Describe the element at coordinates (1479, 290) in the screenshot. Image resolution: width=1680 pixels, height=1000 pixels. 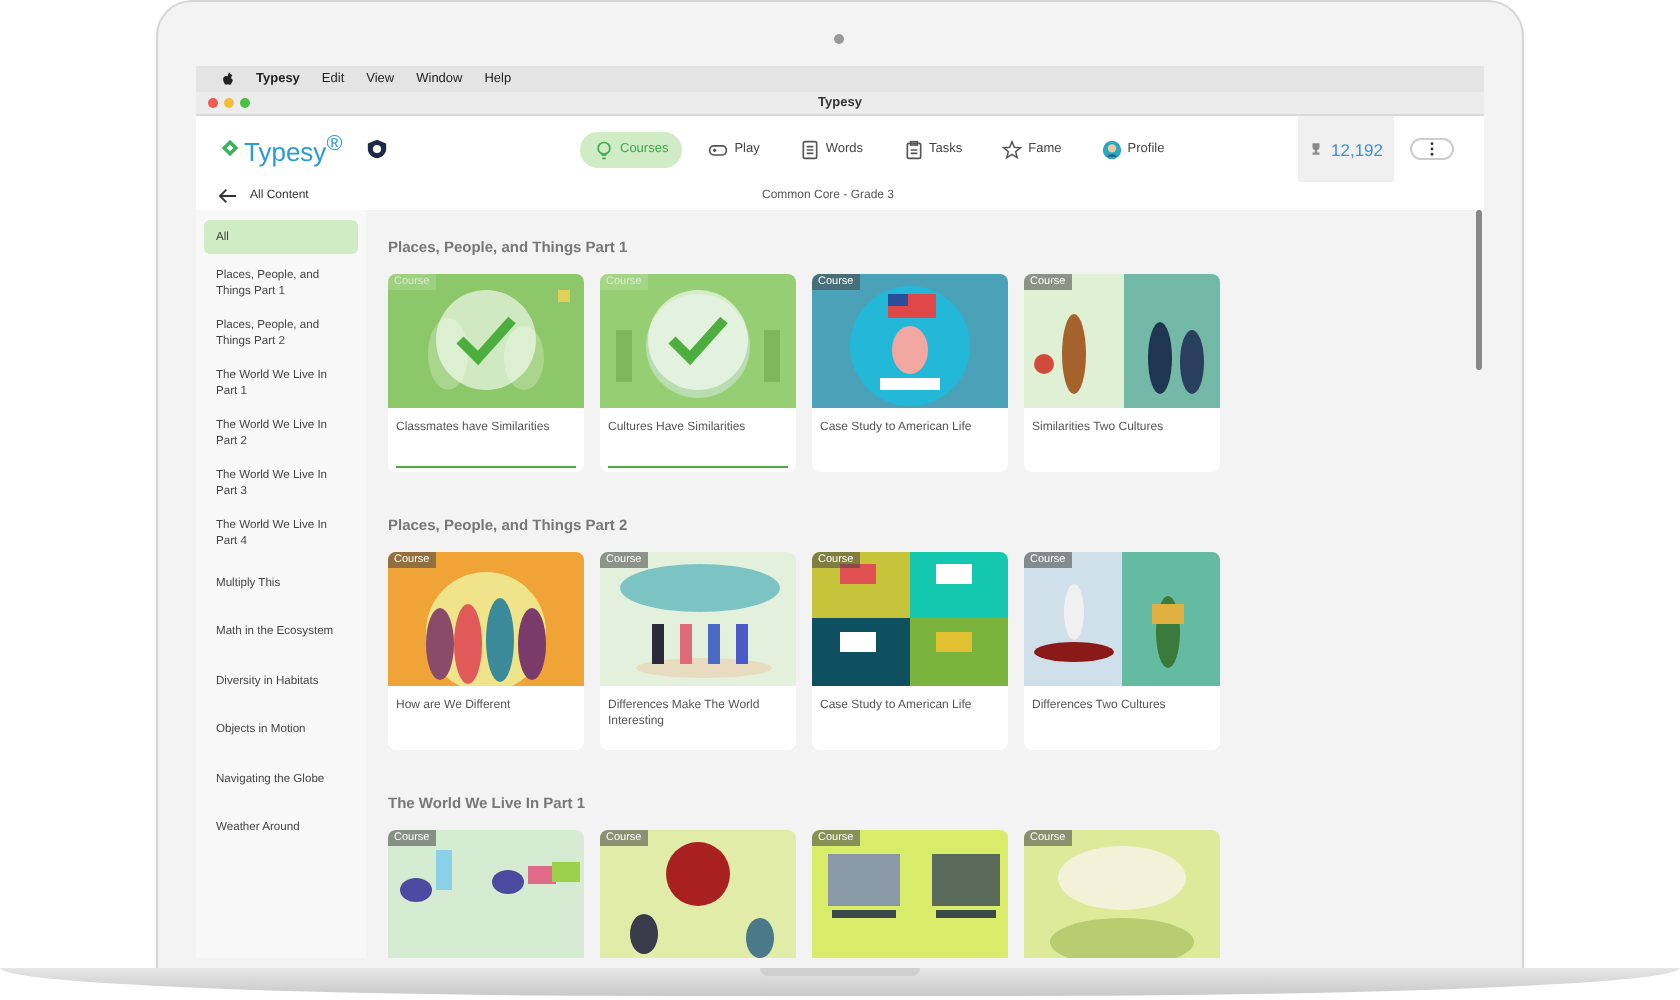
I see `scrollbar` at that location.